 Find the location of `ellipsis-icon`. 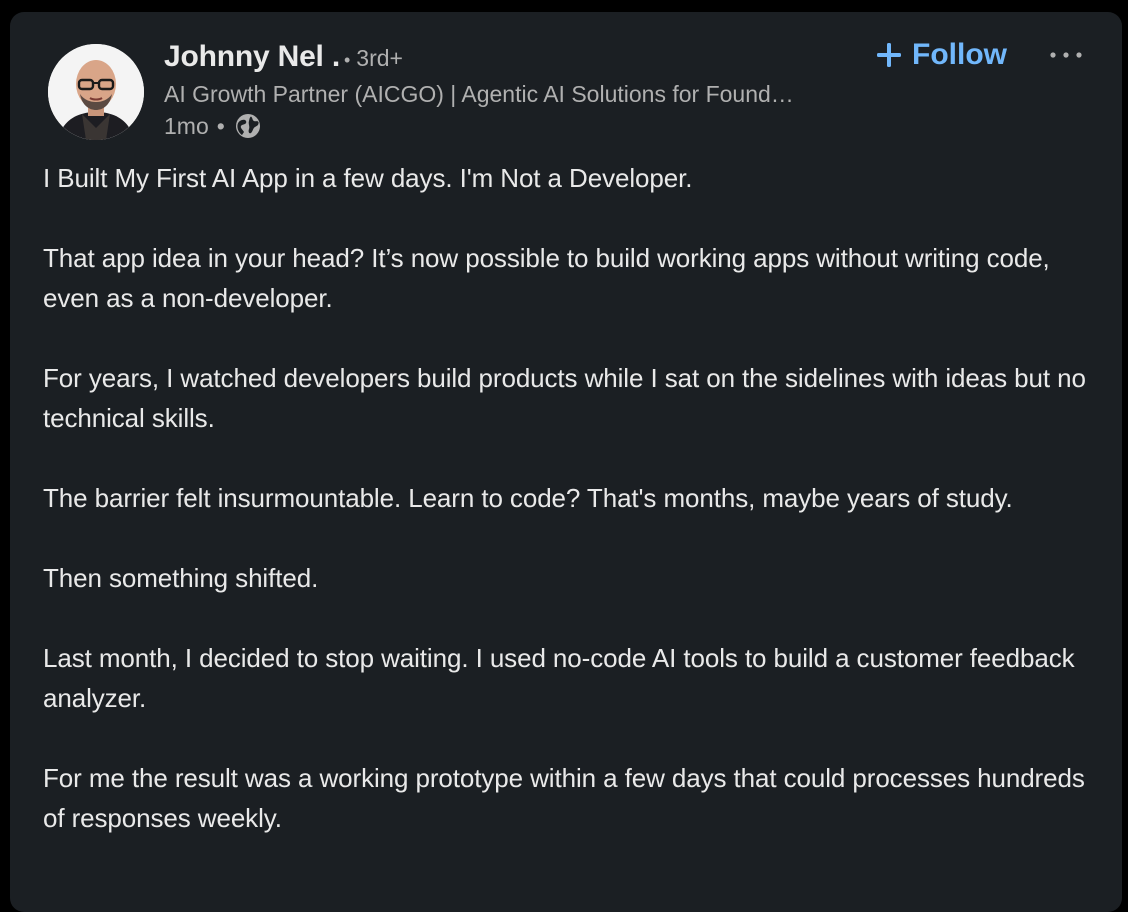

ellipsis-icon is located at coordinates (1066, 55).